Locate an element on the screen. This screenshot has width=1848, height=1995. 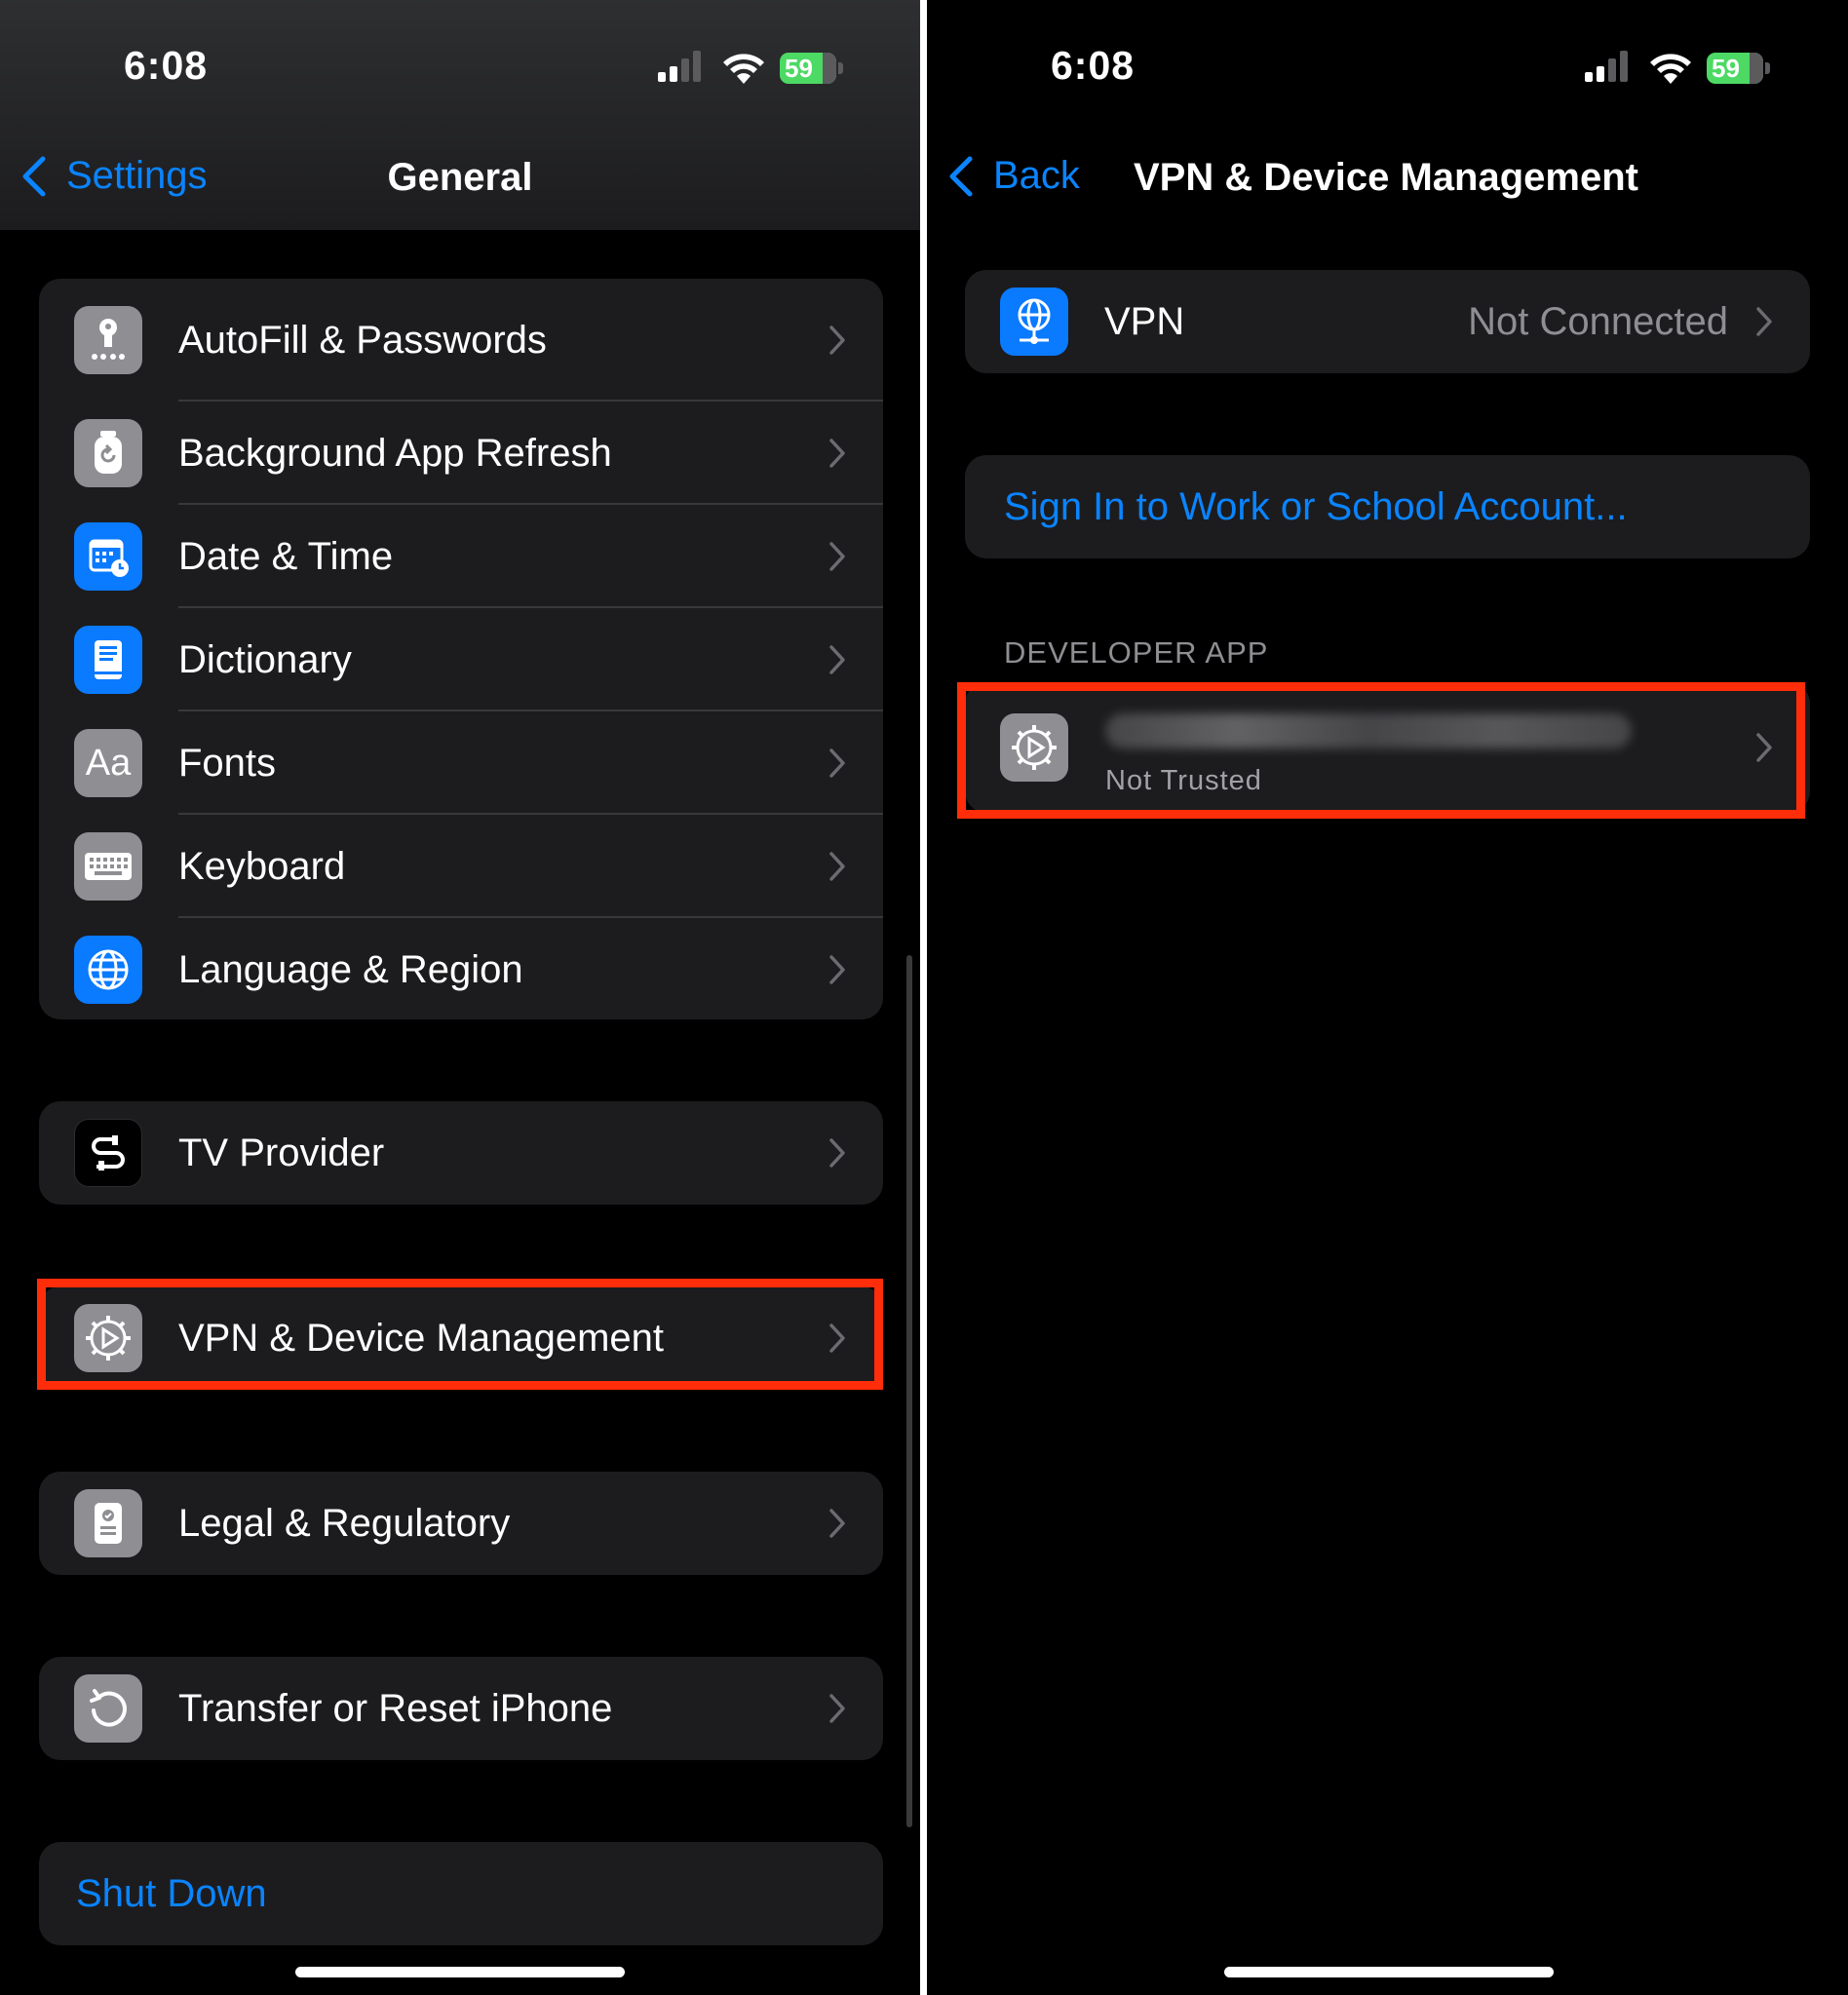
calendar-clock-icon is located at coordinates (108, 556).